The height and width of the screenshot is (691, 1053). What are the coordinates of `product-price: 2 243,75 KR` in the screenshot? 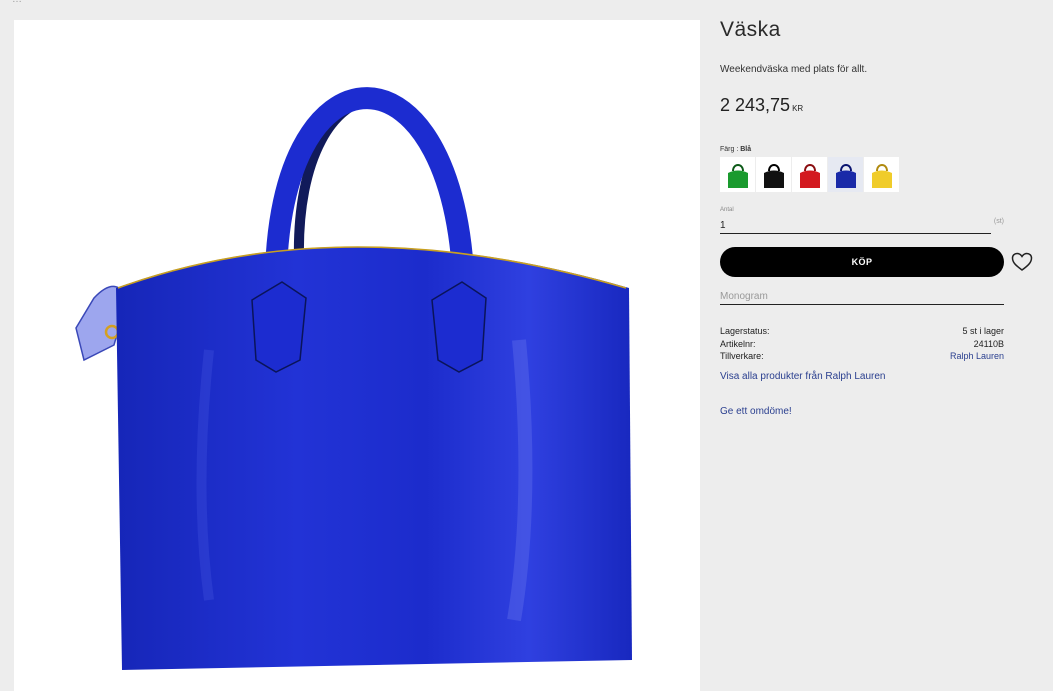 It's located at (862, 105).